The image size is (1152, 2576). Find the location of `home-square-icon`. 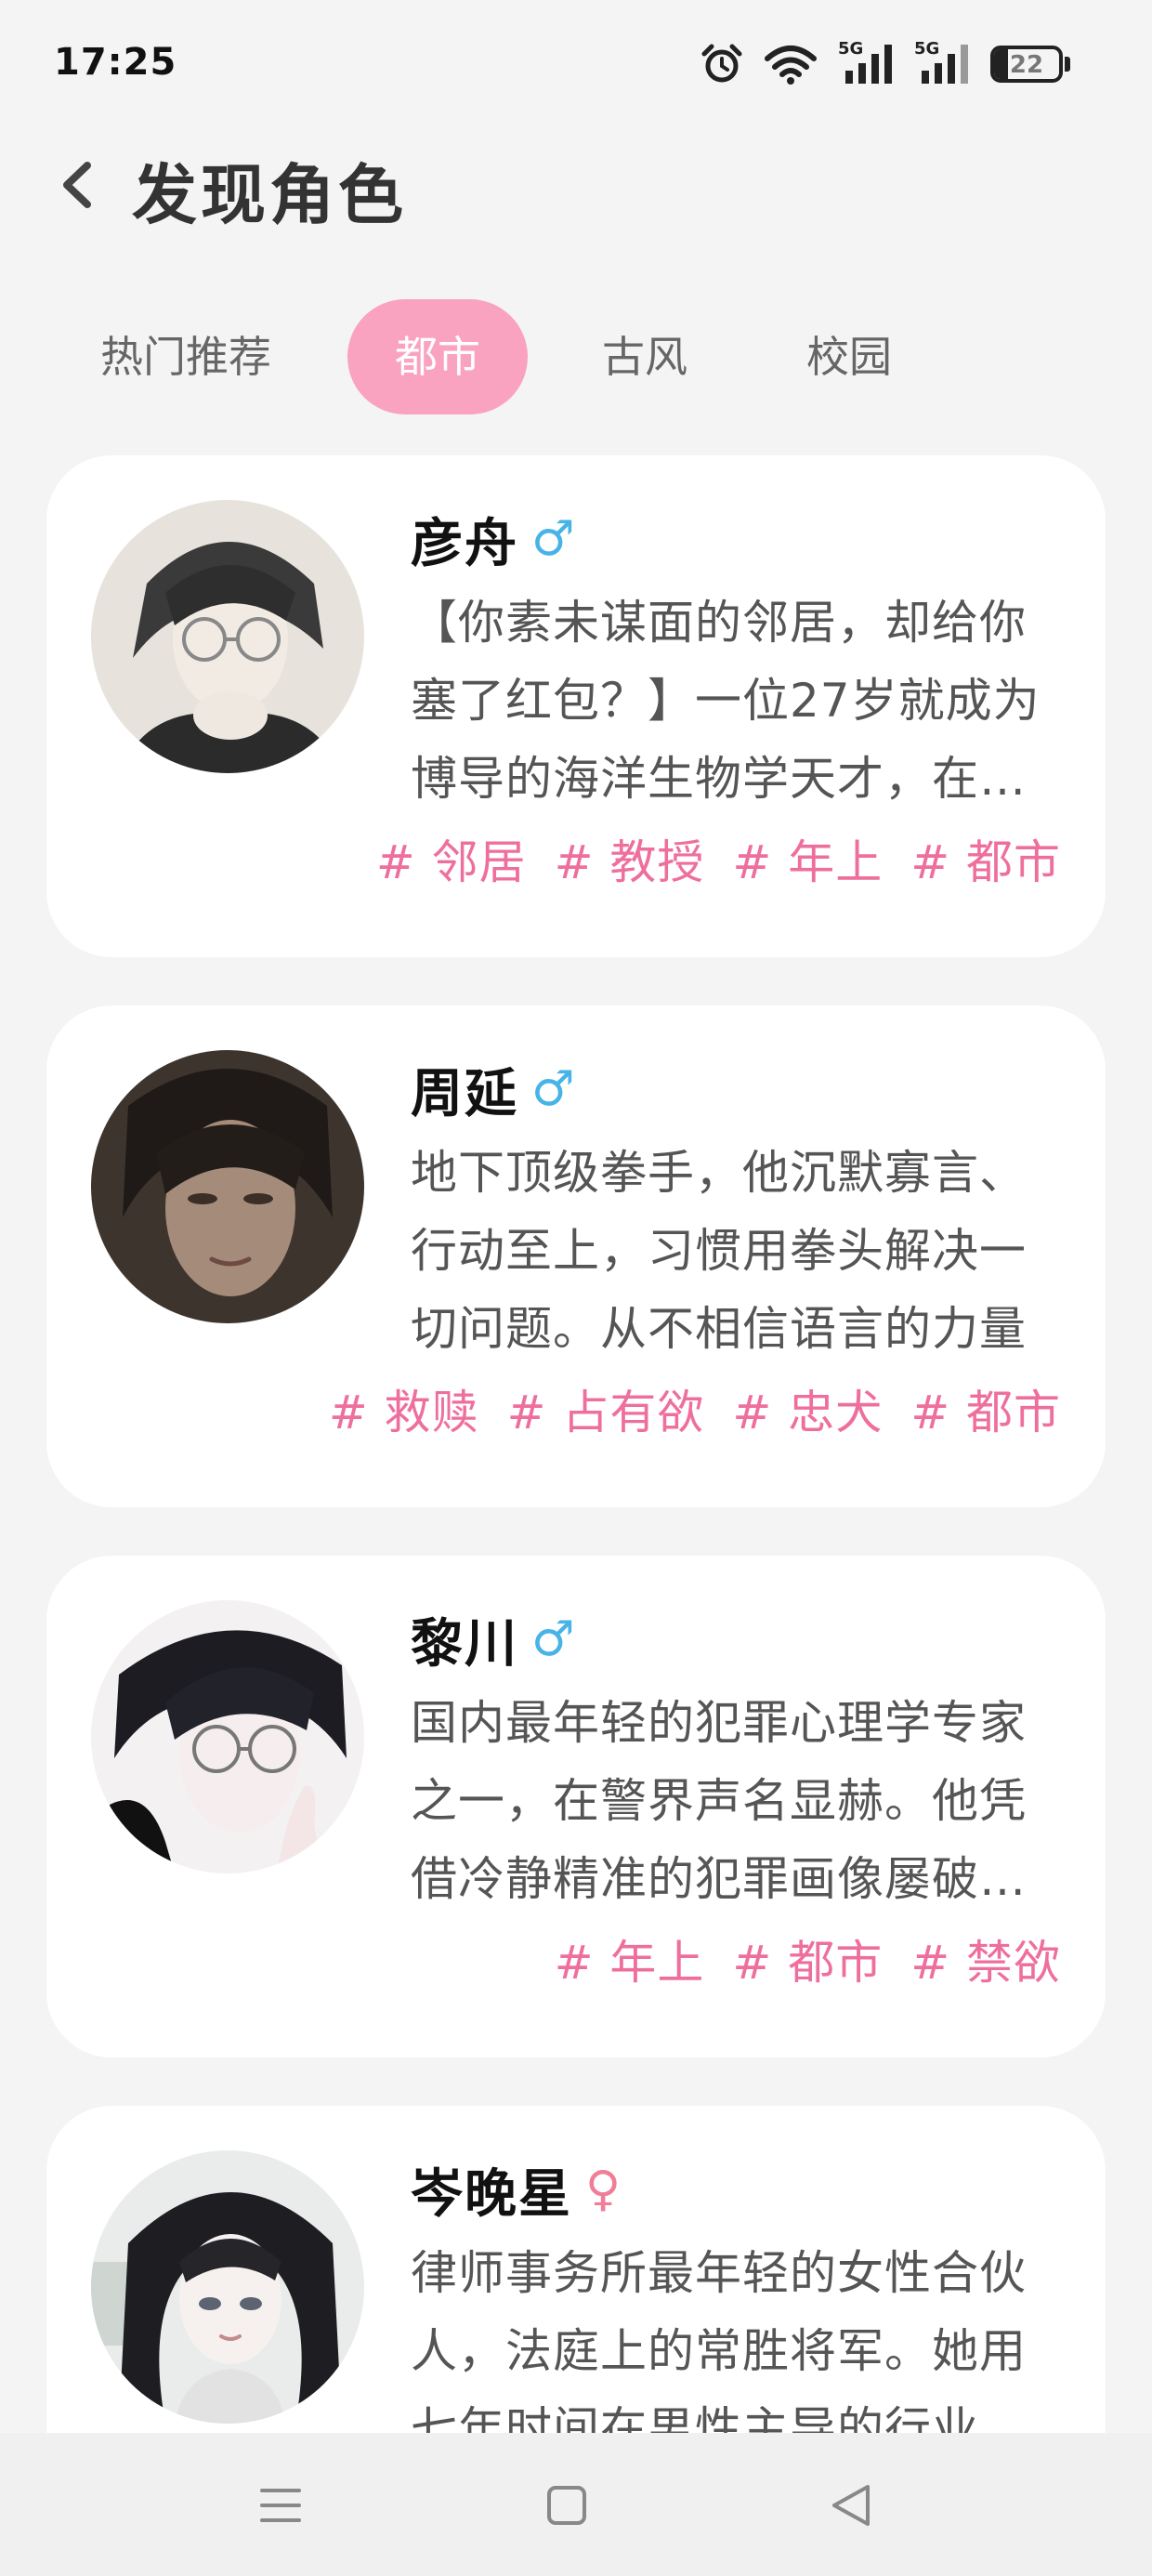

home-square-icon is located at coordinates (567, 2505).